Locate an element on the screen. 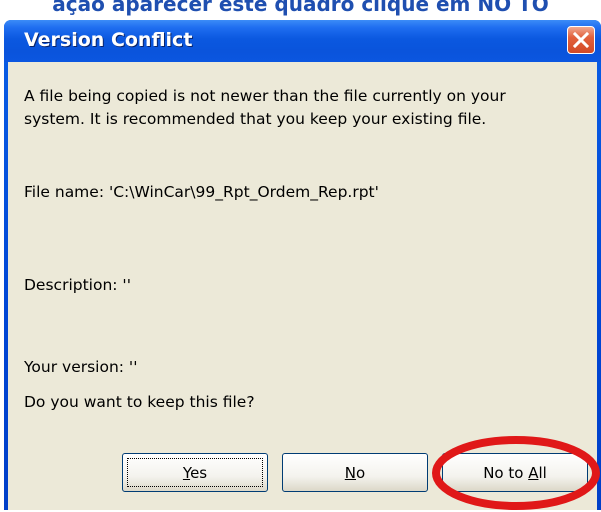 The height and width of the screenshot is (512, 601). no-button: No is located at coordinates (355, 472).